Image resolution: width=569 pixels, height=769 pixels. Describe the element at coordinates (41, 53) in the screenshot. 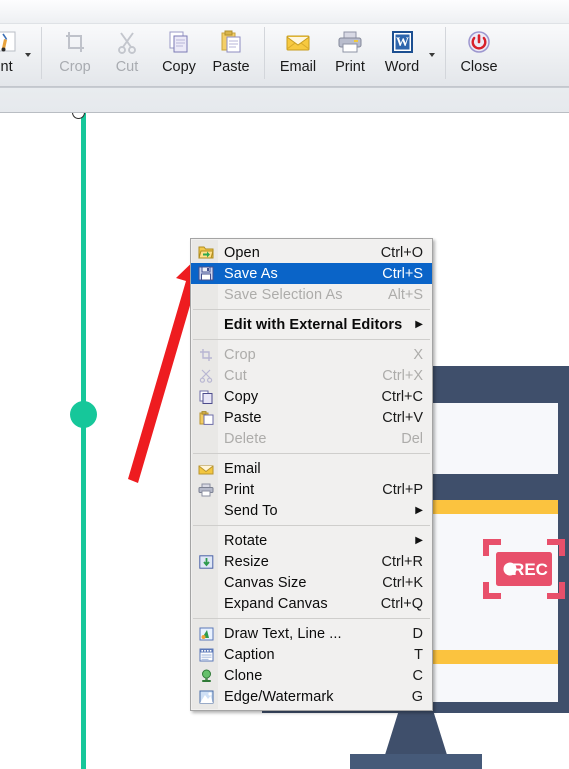

I see `toolbar-separator` at that location.